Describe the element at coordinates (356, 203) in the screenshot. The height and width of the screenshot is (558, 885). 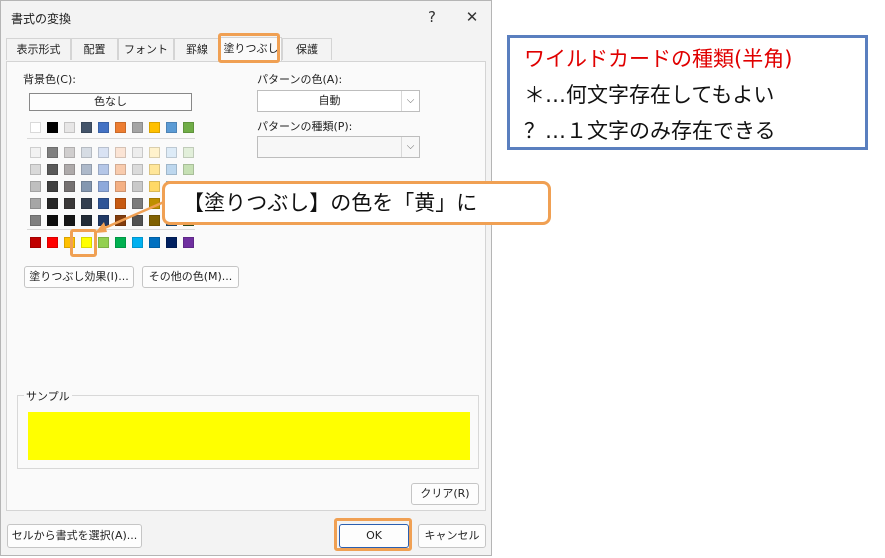
I see `callout-label: 【塗りつぶし】の色を「黄」に` at that location.